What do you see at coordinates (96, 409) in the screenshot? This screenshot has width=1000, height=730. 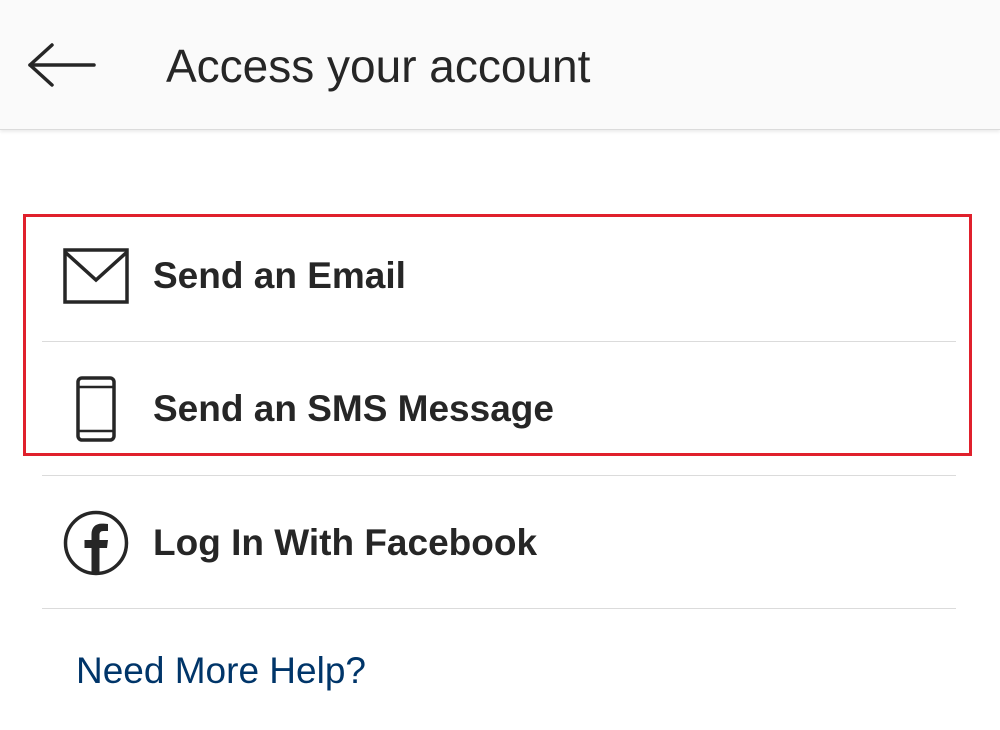 I see `phone-icon` at bounding box center [96, 409].